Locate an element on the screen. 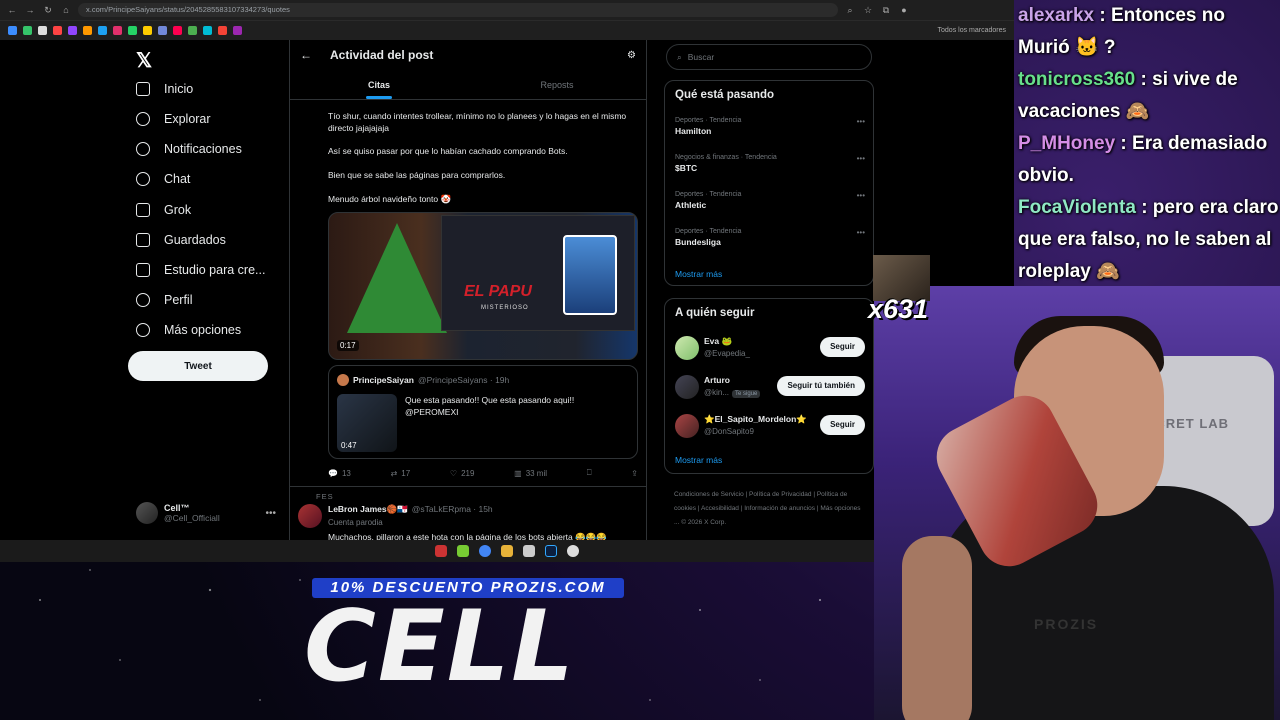 This screenshot has width=1280, height=720. follow-suggestion: ⭐El_Sapito_Mordelon⭐ @DonSapito9 Seguir is located at coordinates (770, 426).